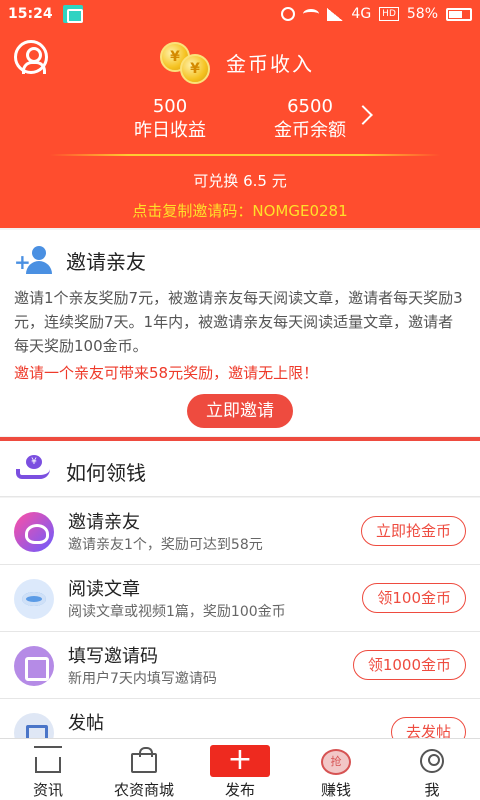 This screenshot has height=800, width=480. I want to click on exchange-amount: 可兑换 6.5 元, so click(240, 181).